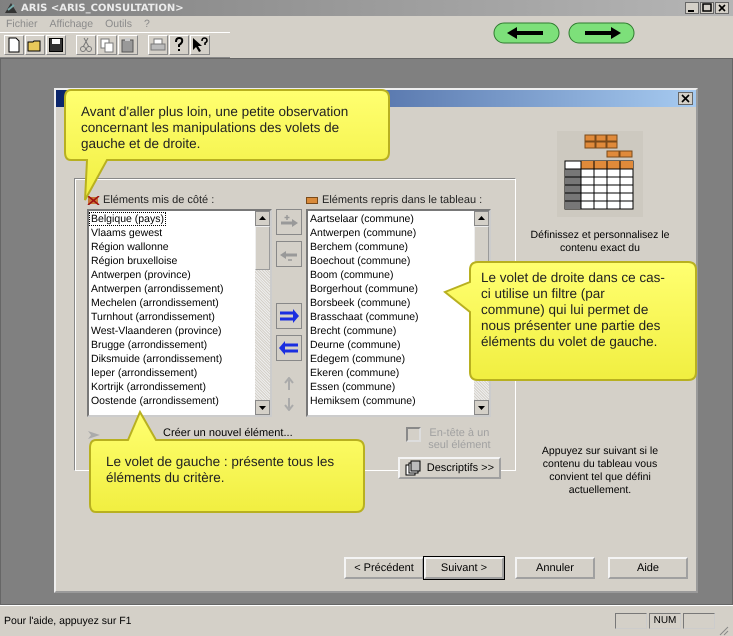  Describe the element at coordinates (107, 45) in the screenshot. I see `copy-icon` at that location.